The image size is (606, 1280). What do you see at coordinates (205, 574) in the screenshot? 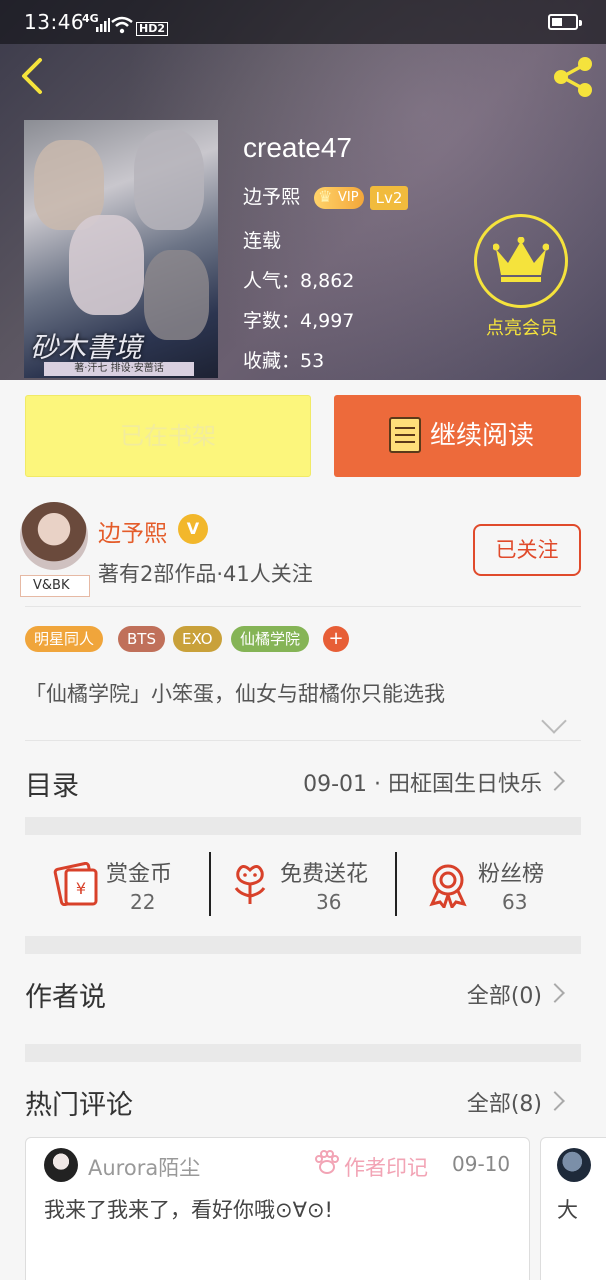
I see `author-meta: 著有2部作品·41人关注` at bounding box center [205, 574].